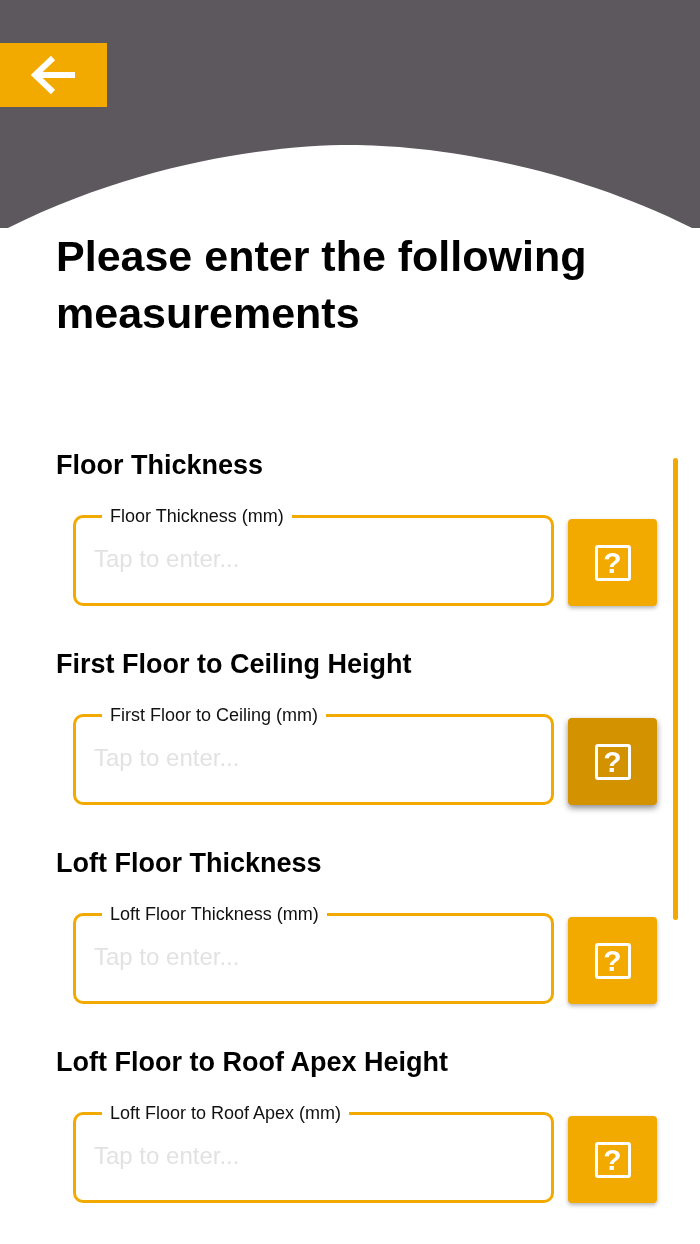 This screenshot has width=700, height=1244. Describe the element at coordinates (214, 715) in the screenshot. I see `field-label: First Floor to Ceiling (mm)` at that location.